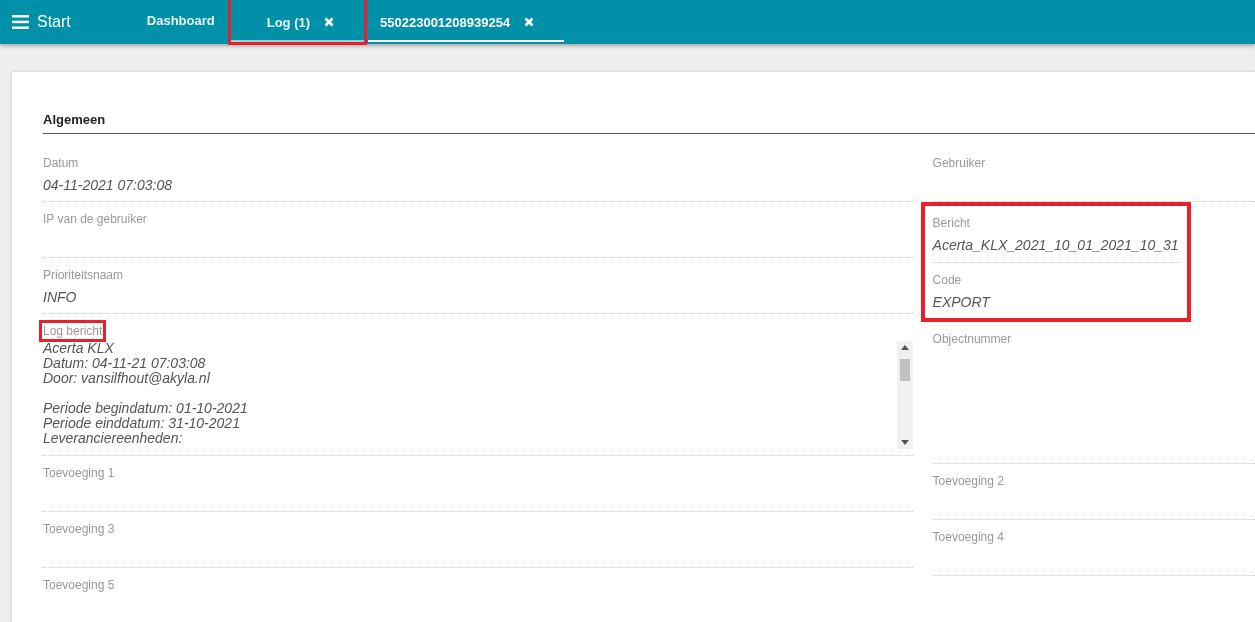 The image size is (1255, 622). What do you see at coordinates (127, 378) in the screenshot?
I see `log-message-line: Door: vansilfhout@akyla.nl` at bounding box center [127, 378].